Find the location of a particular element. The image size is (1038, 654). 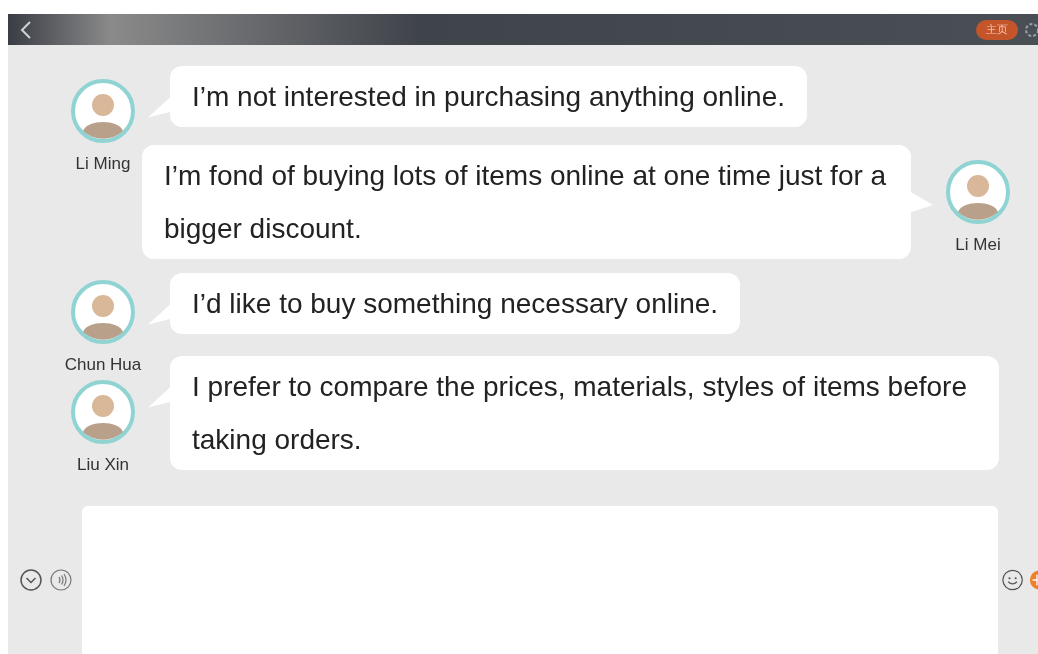

message-bubble: I prefer to compare the prices, materials, styles of items before taking orders. is located at coordinates (584, 413).